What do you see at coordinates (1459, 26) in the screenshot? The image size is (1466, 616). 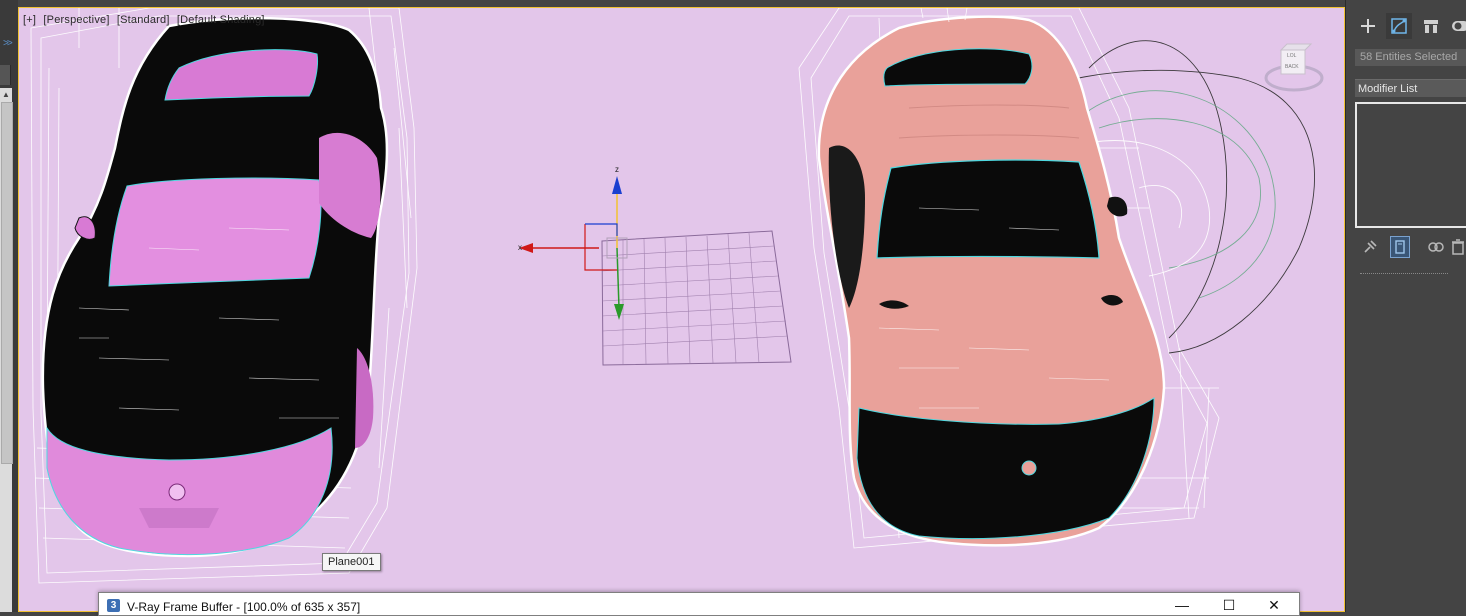 I see `motion-icon` at bounding box center [1459, 26].